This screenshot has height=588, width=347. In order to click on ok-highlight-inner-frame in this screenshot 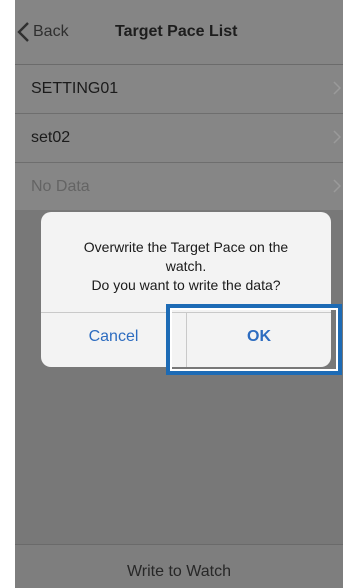, I will do `click(254, 339)`.